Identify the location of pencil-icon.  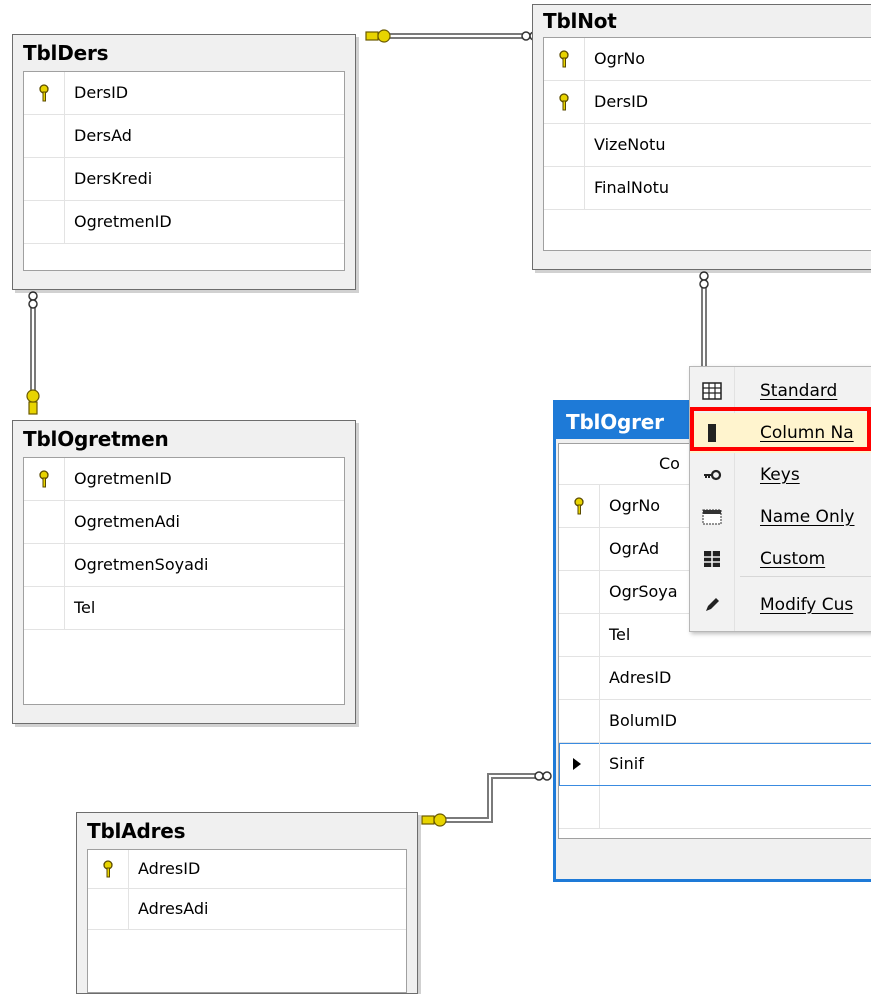
(712, 604).